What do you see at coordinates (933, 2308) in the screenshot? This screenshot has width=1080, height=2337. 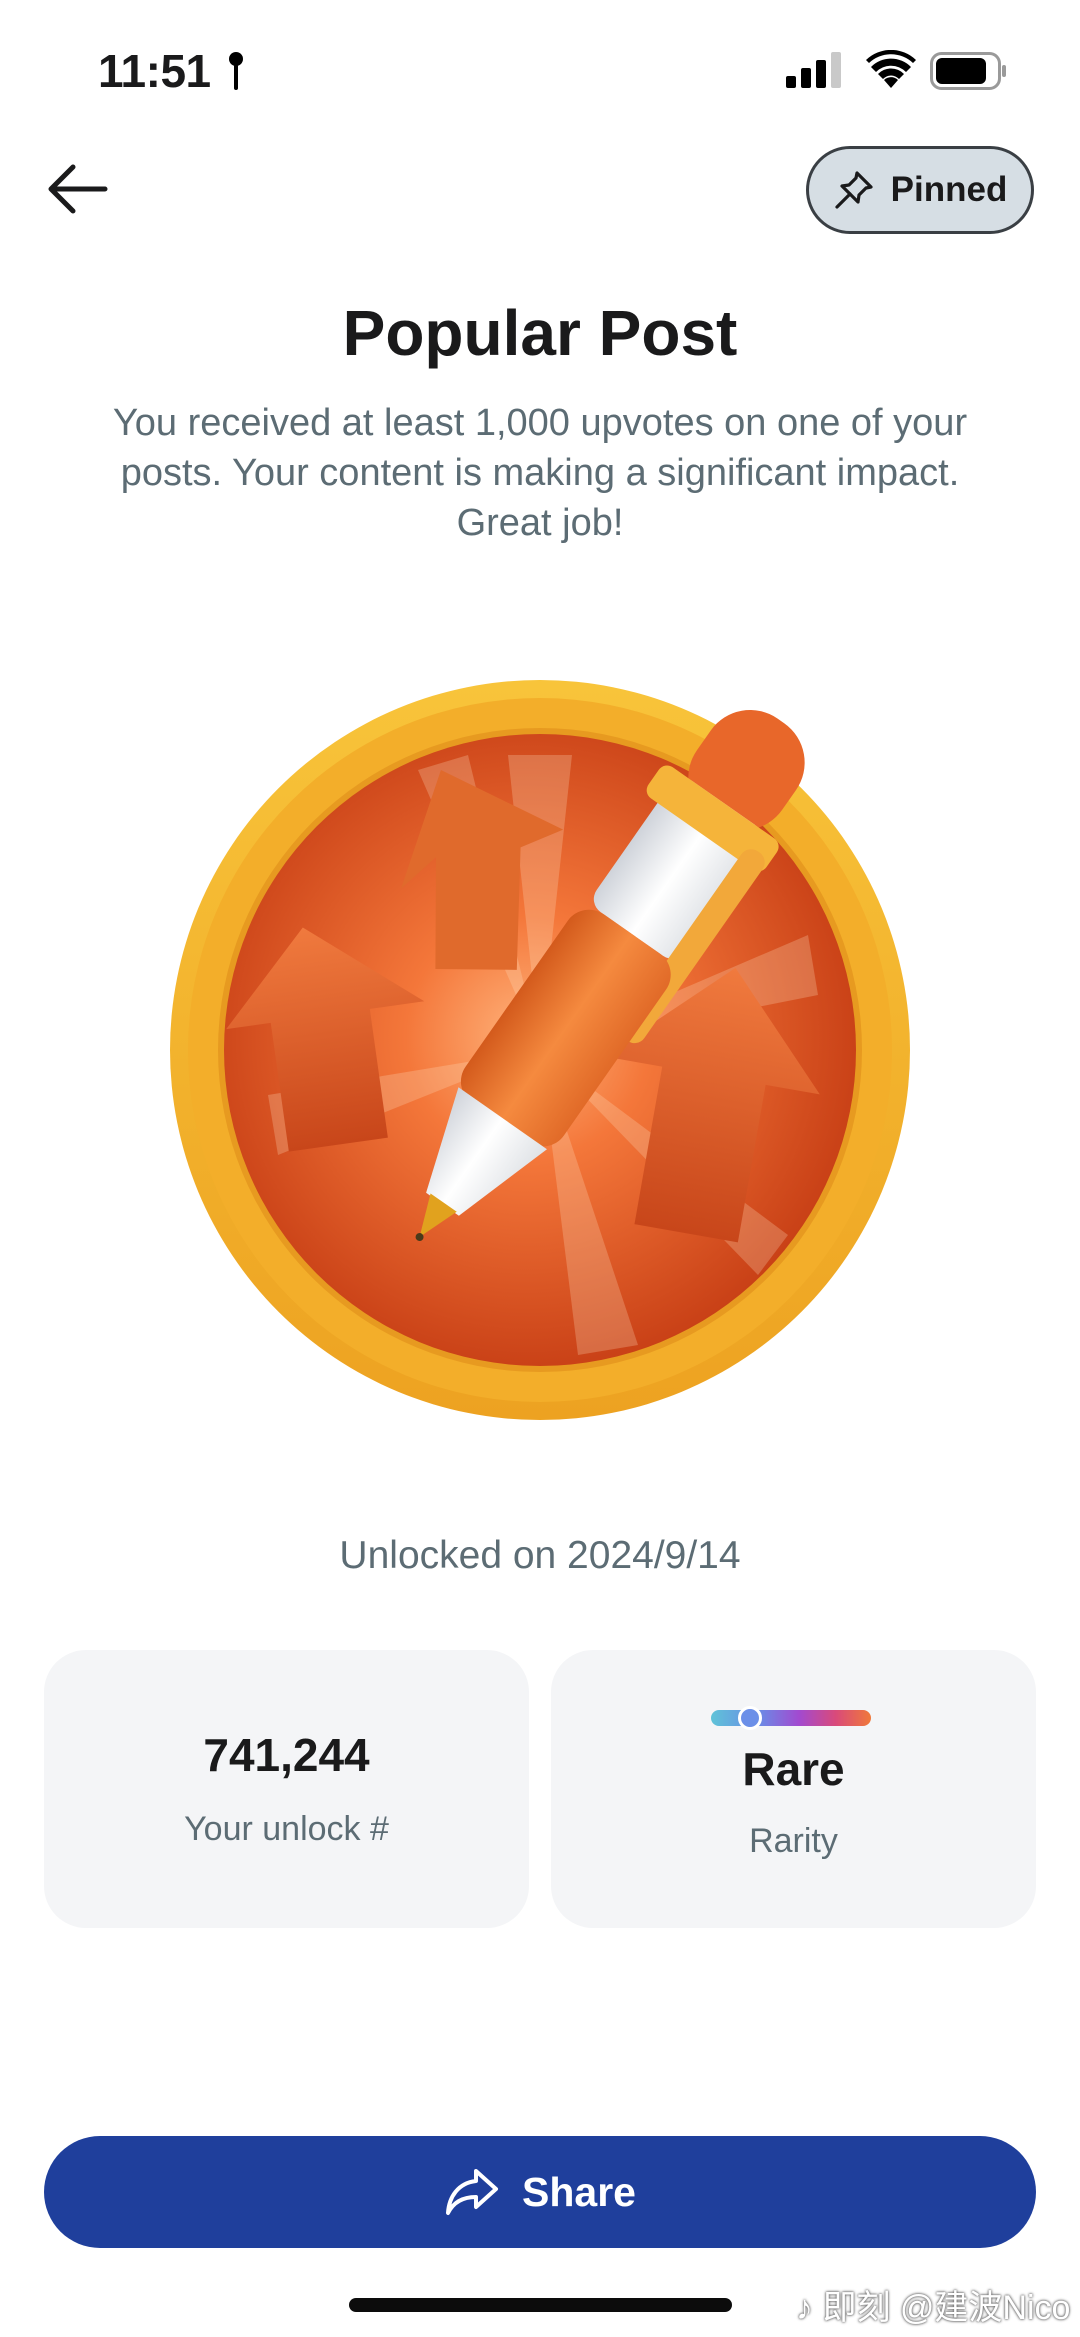 I see `watermark: ♪ 即刻 @建波Nico` at bounding box center [933, 2308].